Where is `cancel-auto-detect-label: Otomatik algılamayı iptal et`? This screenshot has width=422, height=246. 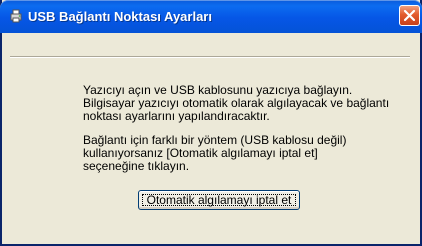 cancel-auto-detect-label: Otomatik algılamayı iptal et is located at coordinates (219, 200).